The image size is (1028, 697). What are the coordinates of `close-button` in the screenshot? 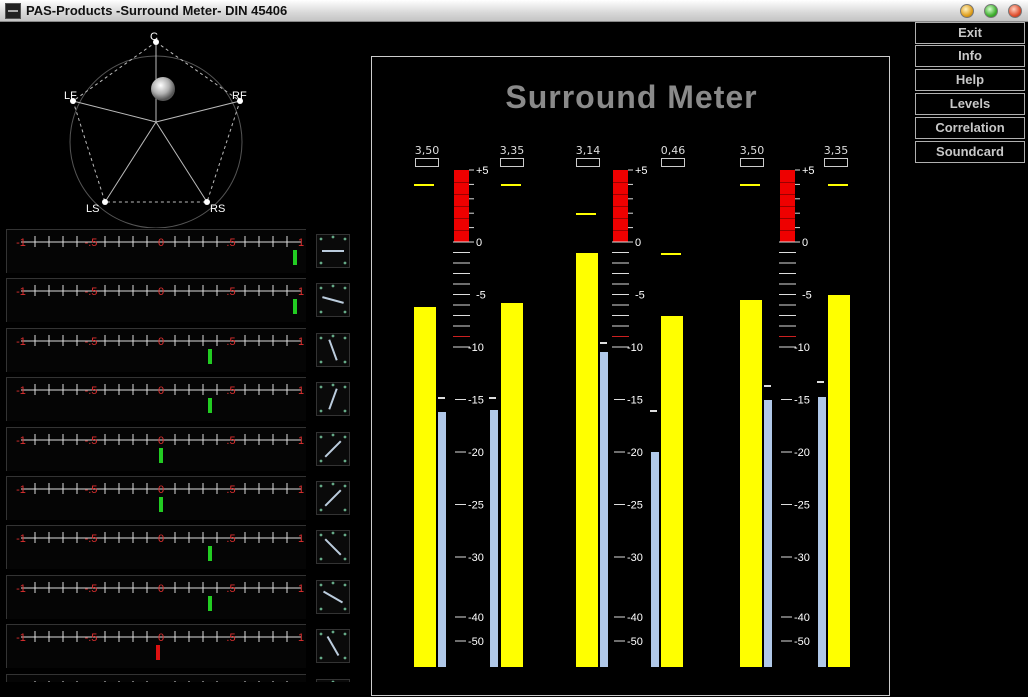 It's located at (1015, 11).